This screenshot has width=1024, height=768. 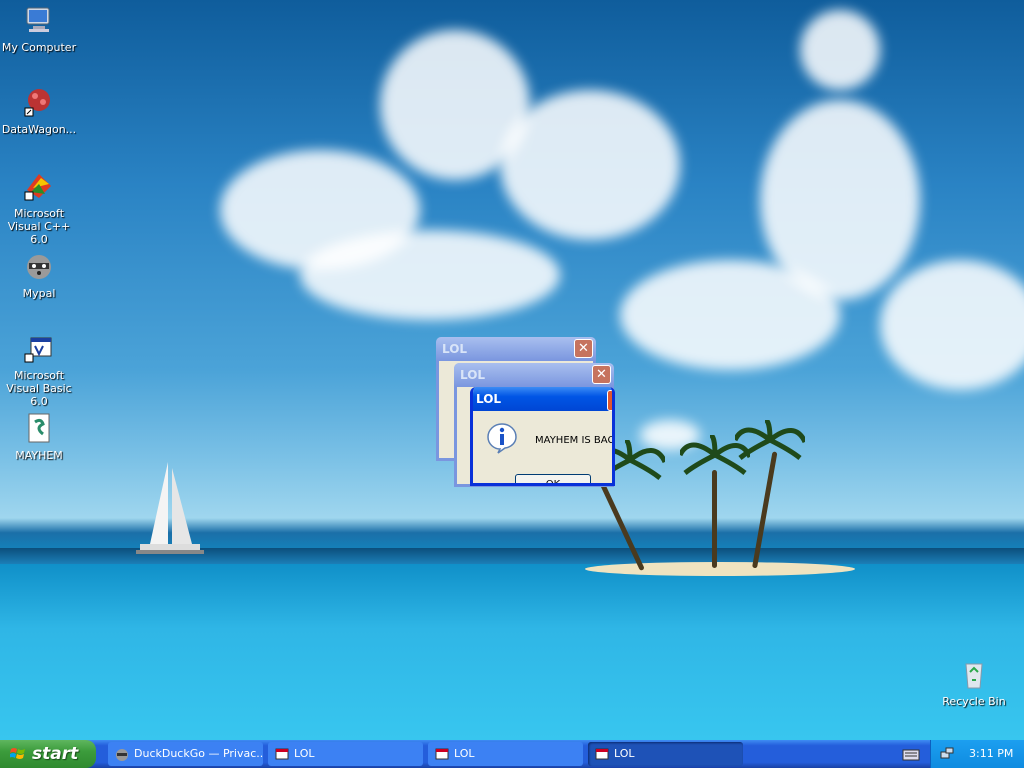 I want to click on visual-cpp-icon, so click(x=37, y=187).